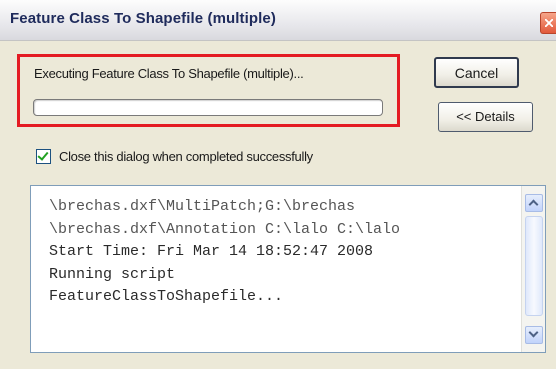  I want to click on details-button: << Details, so click(485, 117).